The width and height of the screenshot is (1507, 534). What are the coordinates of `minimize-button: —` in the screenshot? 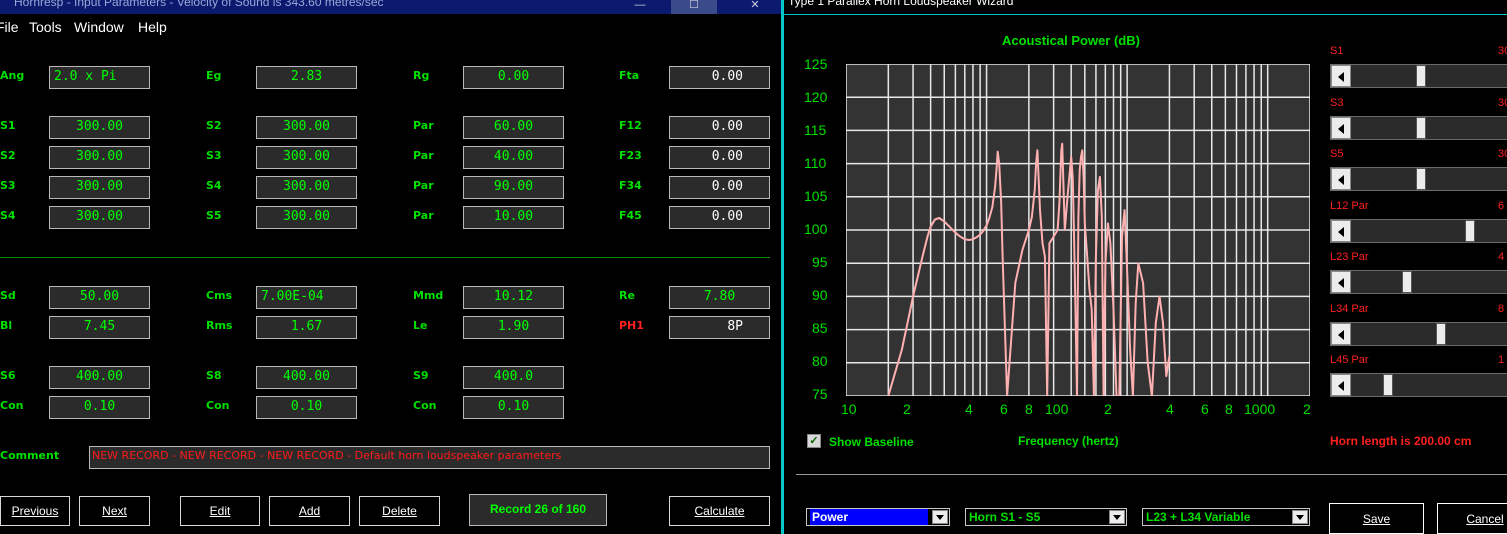 It's located at (640, 7).